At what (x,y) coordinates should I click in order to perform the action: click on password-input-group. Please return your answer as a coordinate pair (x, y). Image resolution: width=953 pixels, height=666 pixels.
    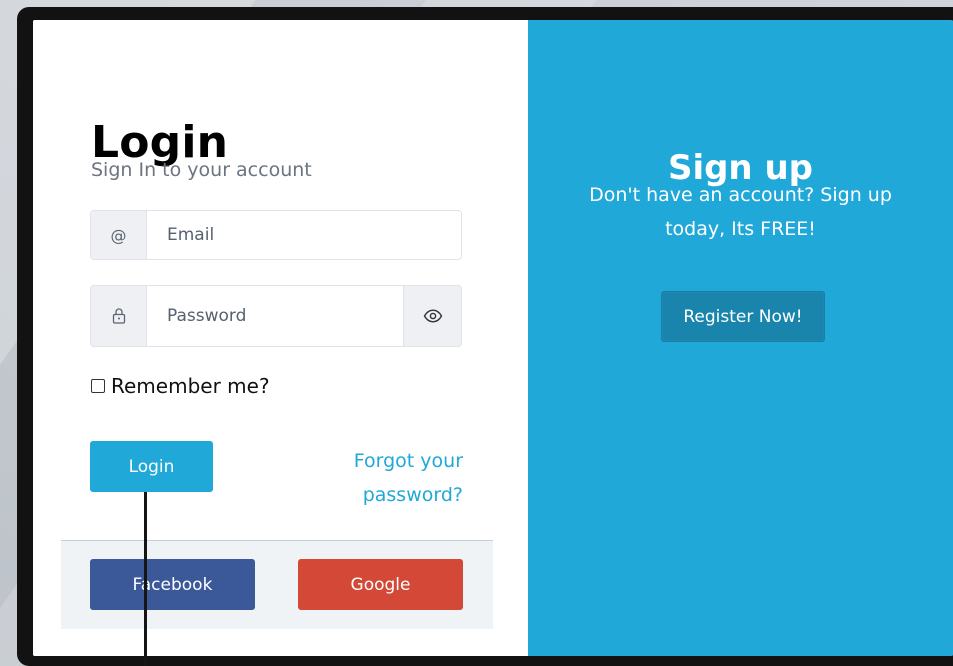
    Looking at the image, I should click on (276, 316).